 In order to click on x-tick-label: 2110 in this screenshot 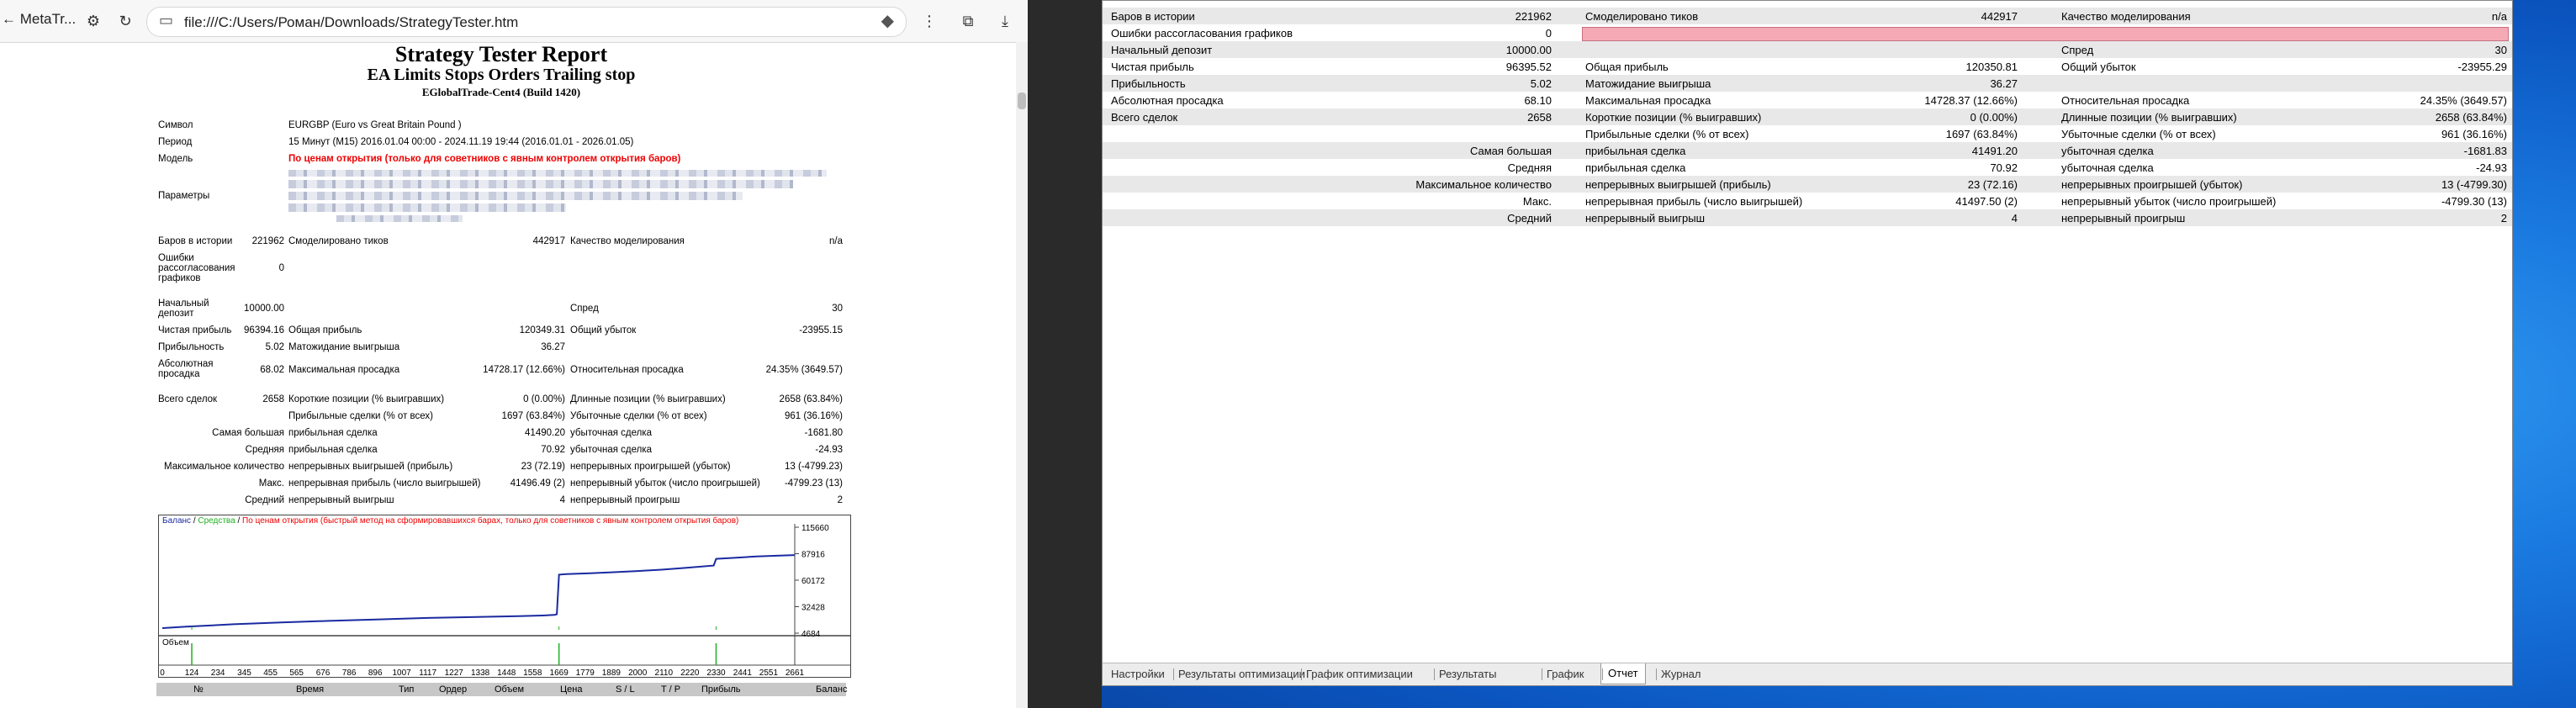, I will do `click(664, 672)`.